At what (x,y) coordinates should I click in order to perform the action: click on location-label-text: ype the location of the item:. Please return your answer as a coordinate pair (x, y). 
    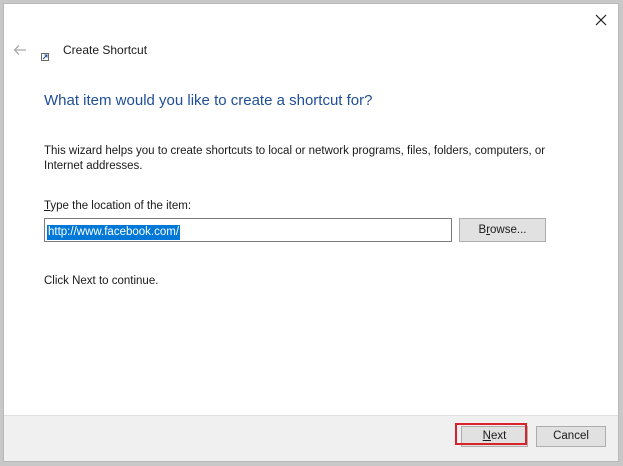
    Looking at the image, I should click on (121, 206).